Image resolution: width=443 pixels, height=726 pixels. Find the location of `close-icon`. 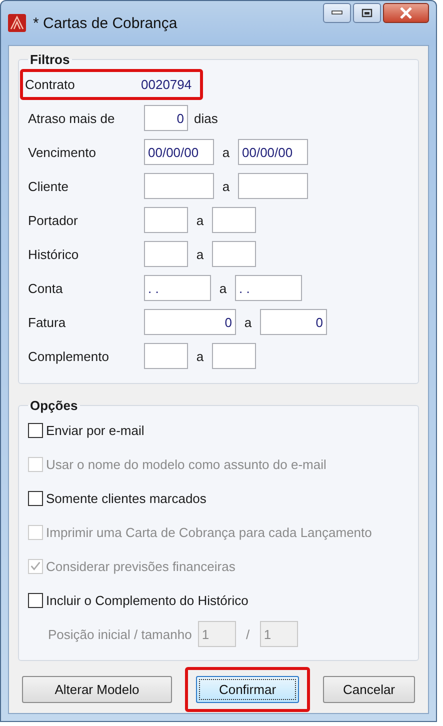

close-icon is located at coordinates (406, 13).